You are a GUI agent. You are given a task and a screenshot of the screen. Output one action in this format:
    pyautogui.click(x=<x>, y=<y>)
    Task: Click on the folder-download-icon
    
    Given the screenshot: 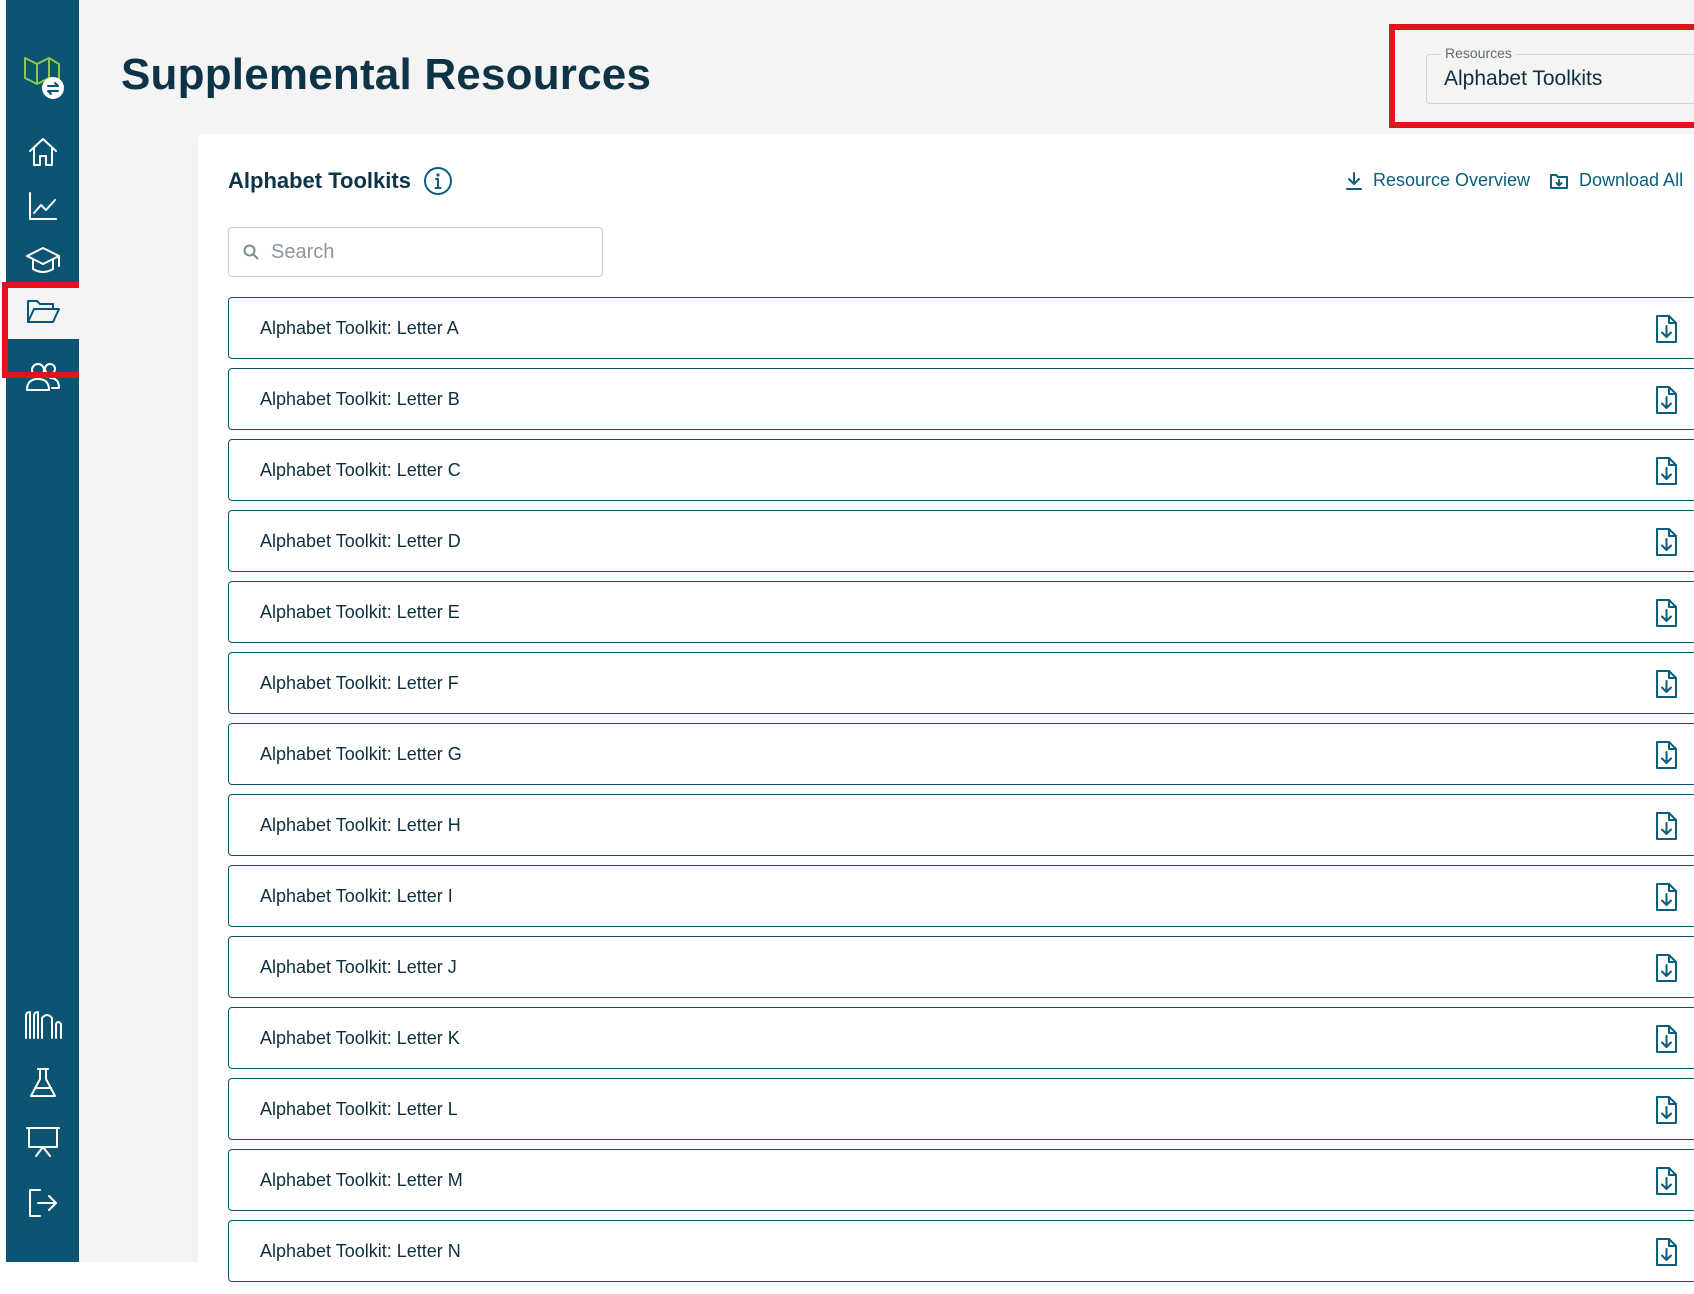 What is the action you would take?
    pyautogui.click(x=1559, y=181)
    